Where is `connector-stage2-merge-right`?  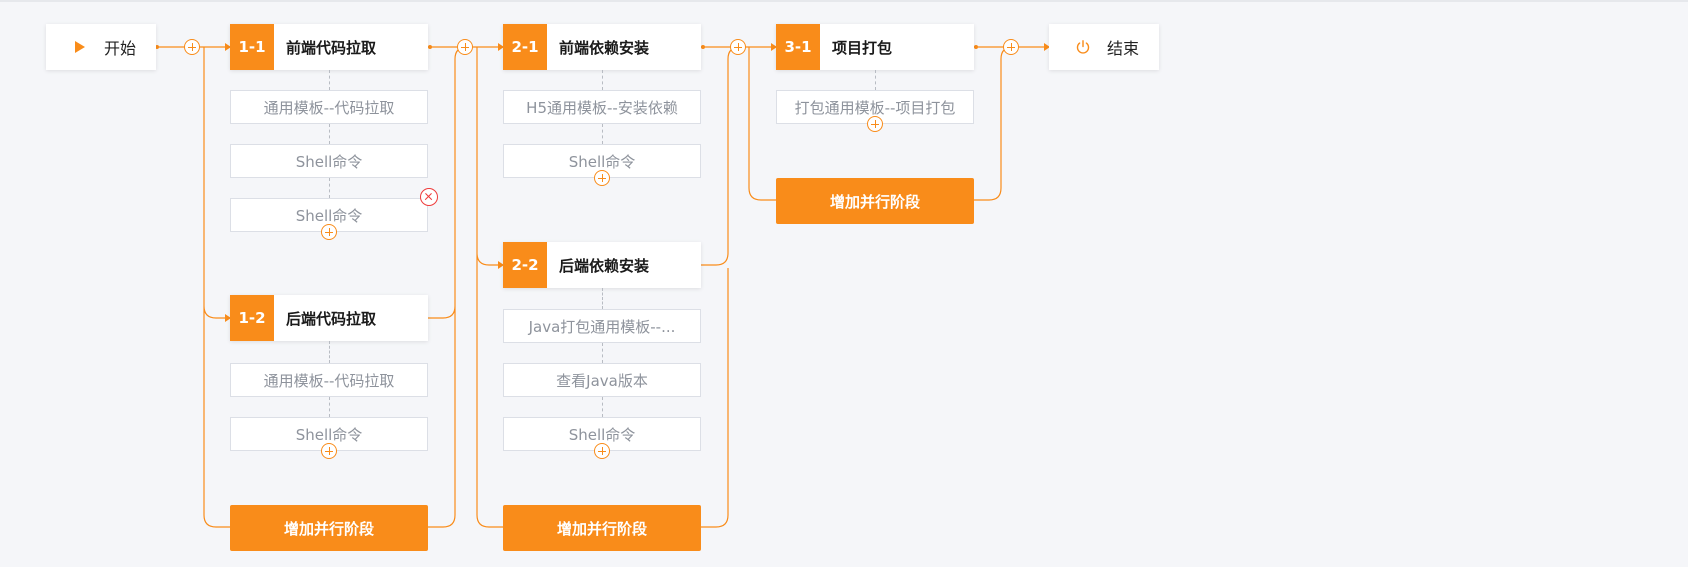 connector-stage2-merge-right is located at coordinates (721, 287).